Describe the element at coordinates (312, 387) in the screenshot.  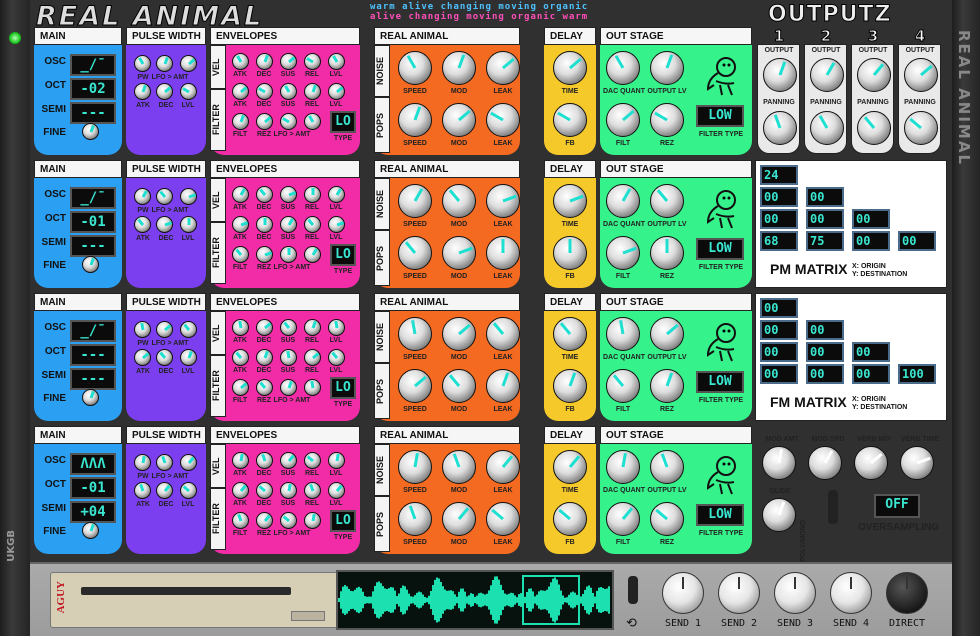
I see `env-amt-knob` at that location.